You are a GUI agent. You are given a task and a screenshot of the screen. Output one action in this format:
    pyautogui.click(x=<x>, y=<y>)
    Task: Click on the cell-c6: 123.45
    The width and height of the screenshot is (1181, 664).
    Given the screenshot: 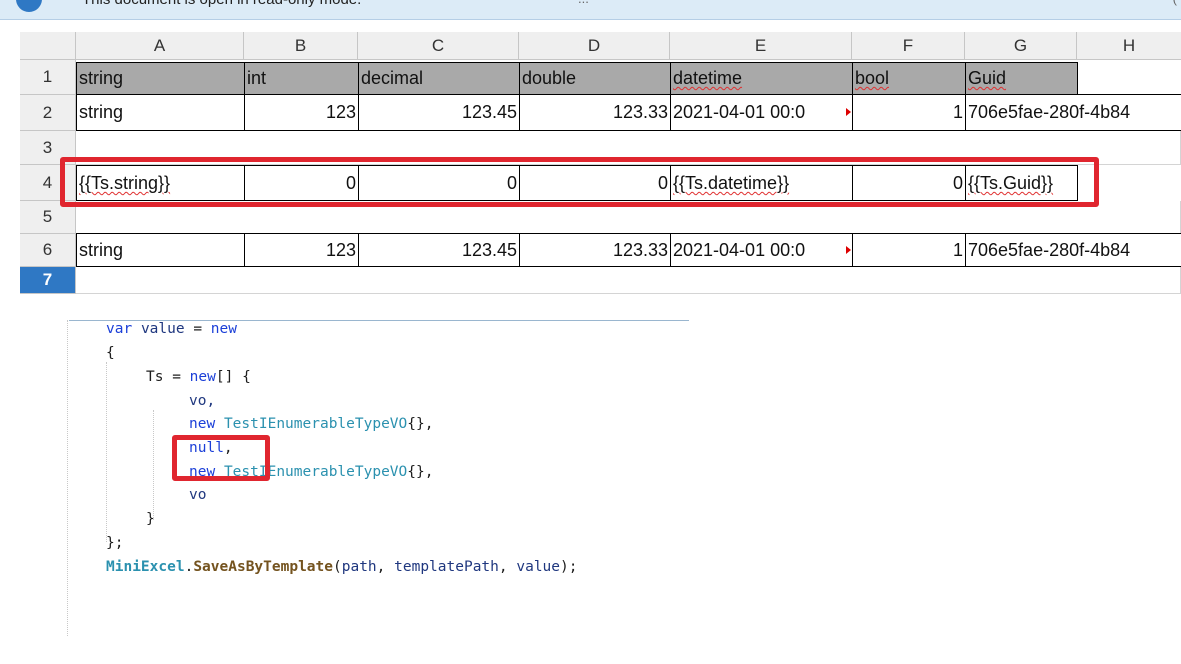 What is the action you would take?
    pyautogui.click(x=439, y=250)
    